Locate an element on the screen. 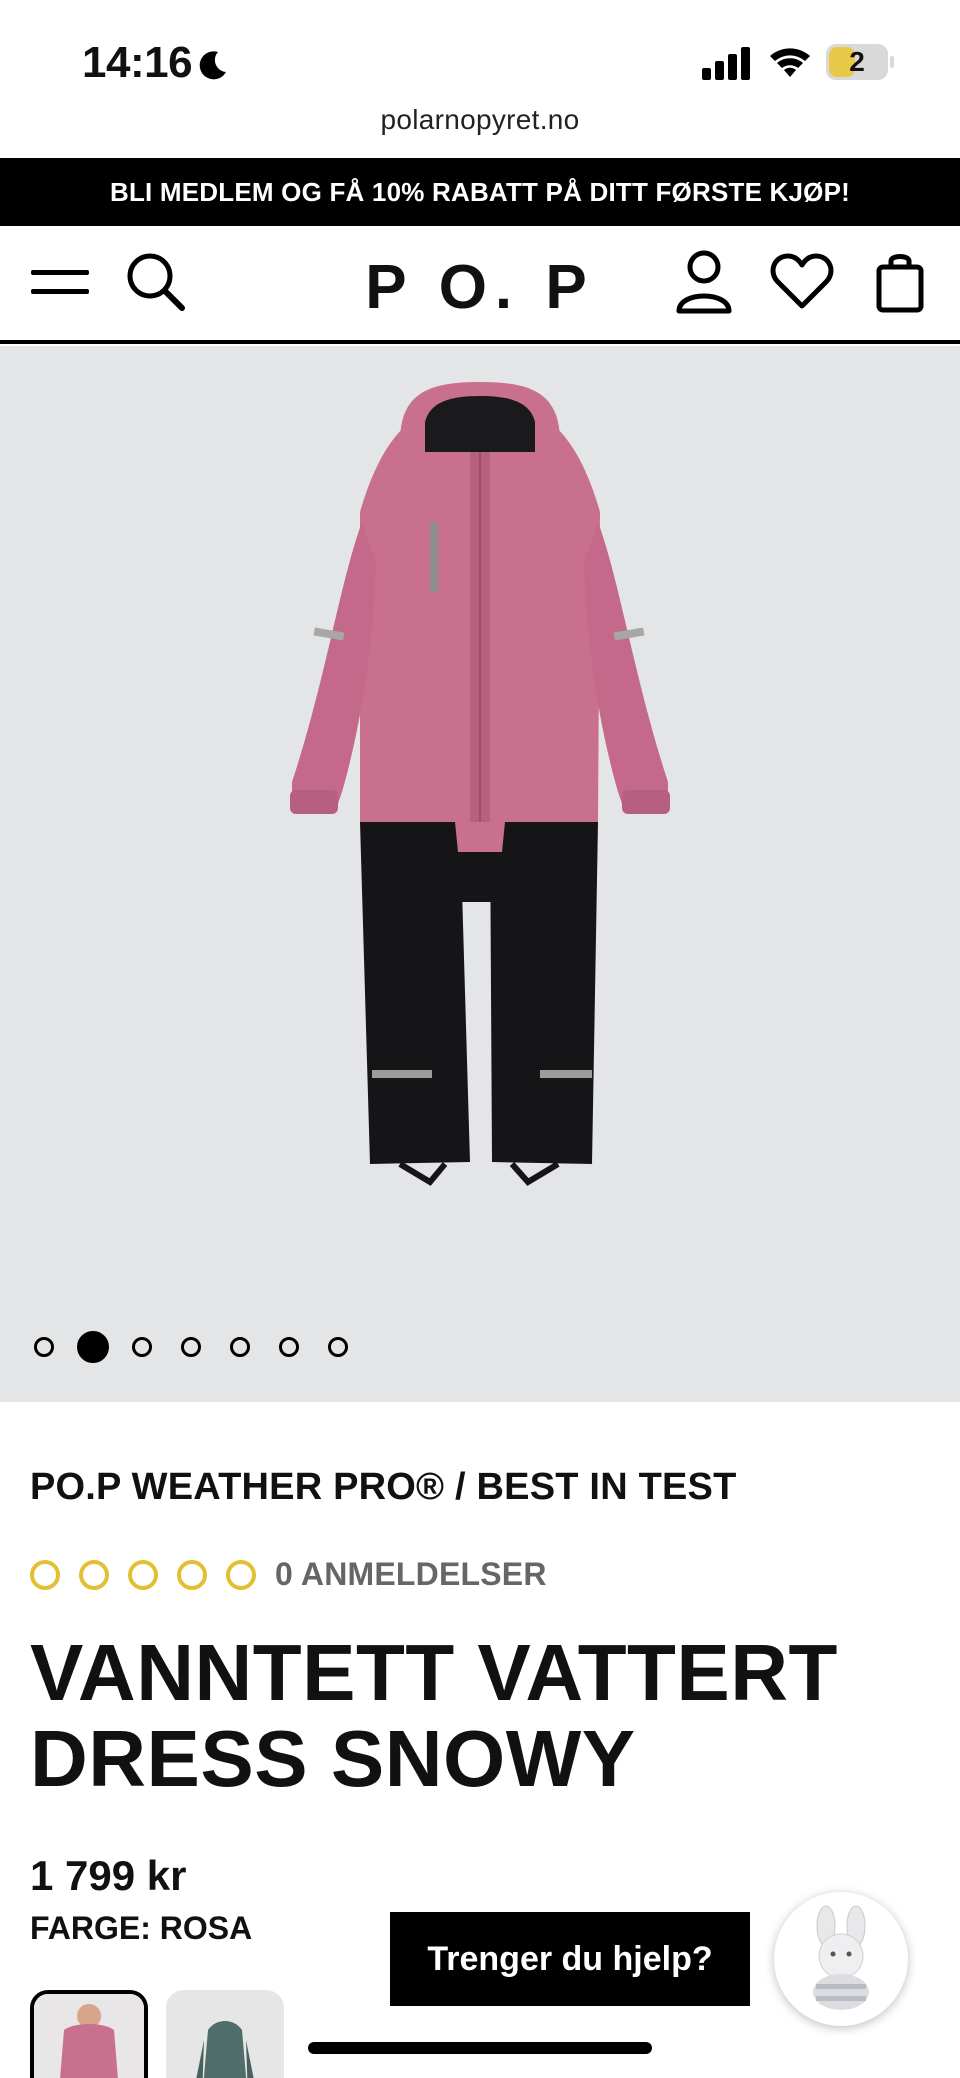  status-bar: 14:16 2 is located at coordinates (480, 50).